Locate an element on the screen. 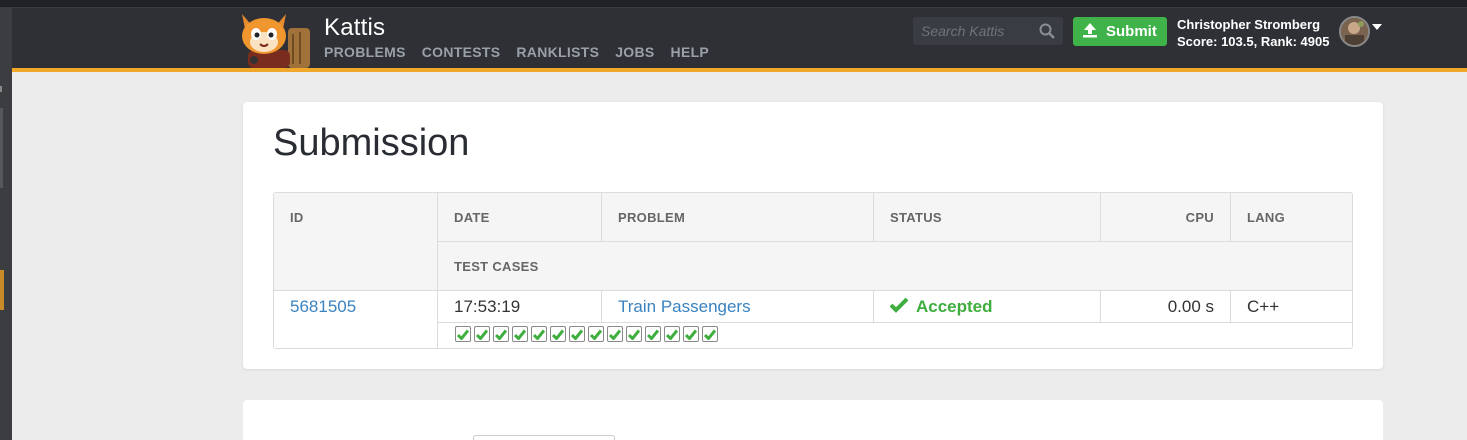 This screenshot has width=1467, height=440. nav-help: HELP is located at coordinates (690, 52).